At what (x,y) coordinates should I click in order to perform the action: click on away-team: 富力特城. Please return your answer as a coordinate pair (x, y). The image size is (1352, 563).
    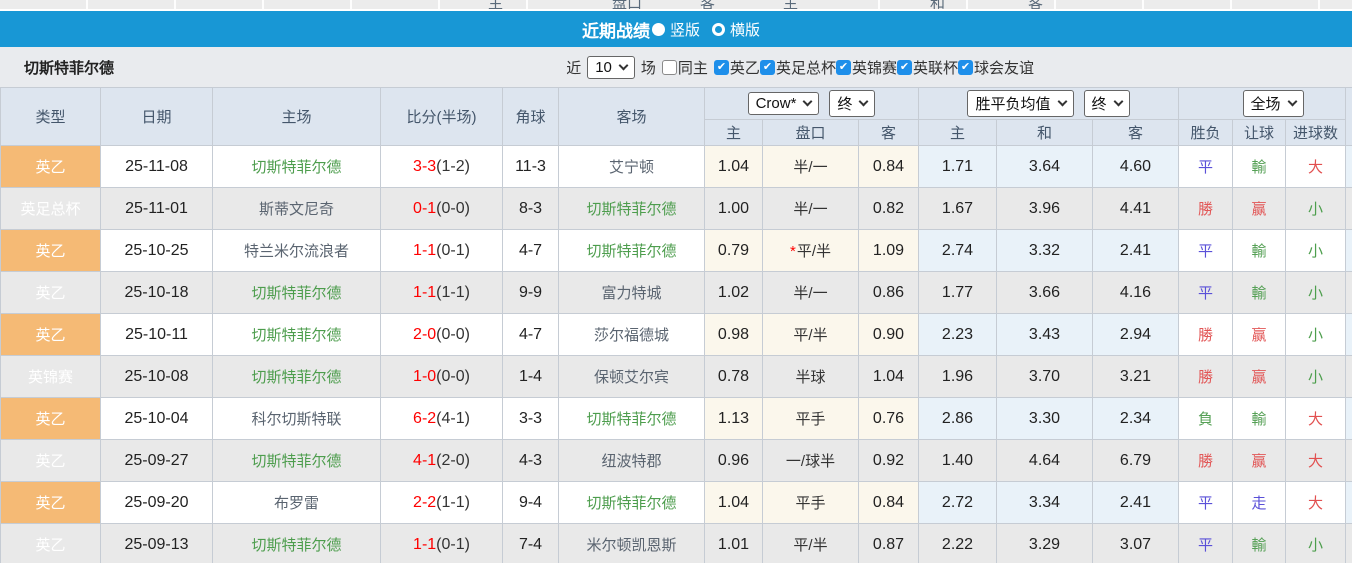
    Looking at the image, I should click on (631, 292).